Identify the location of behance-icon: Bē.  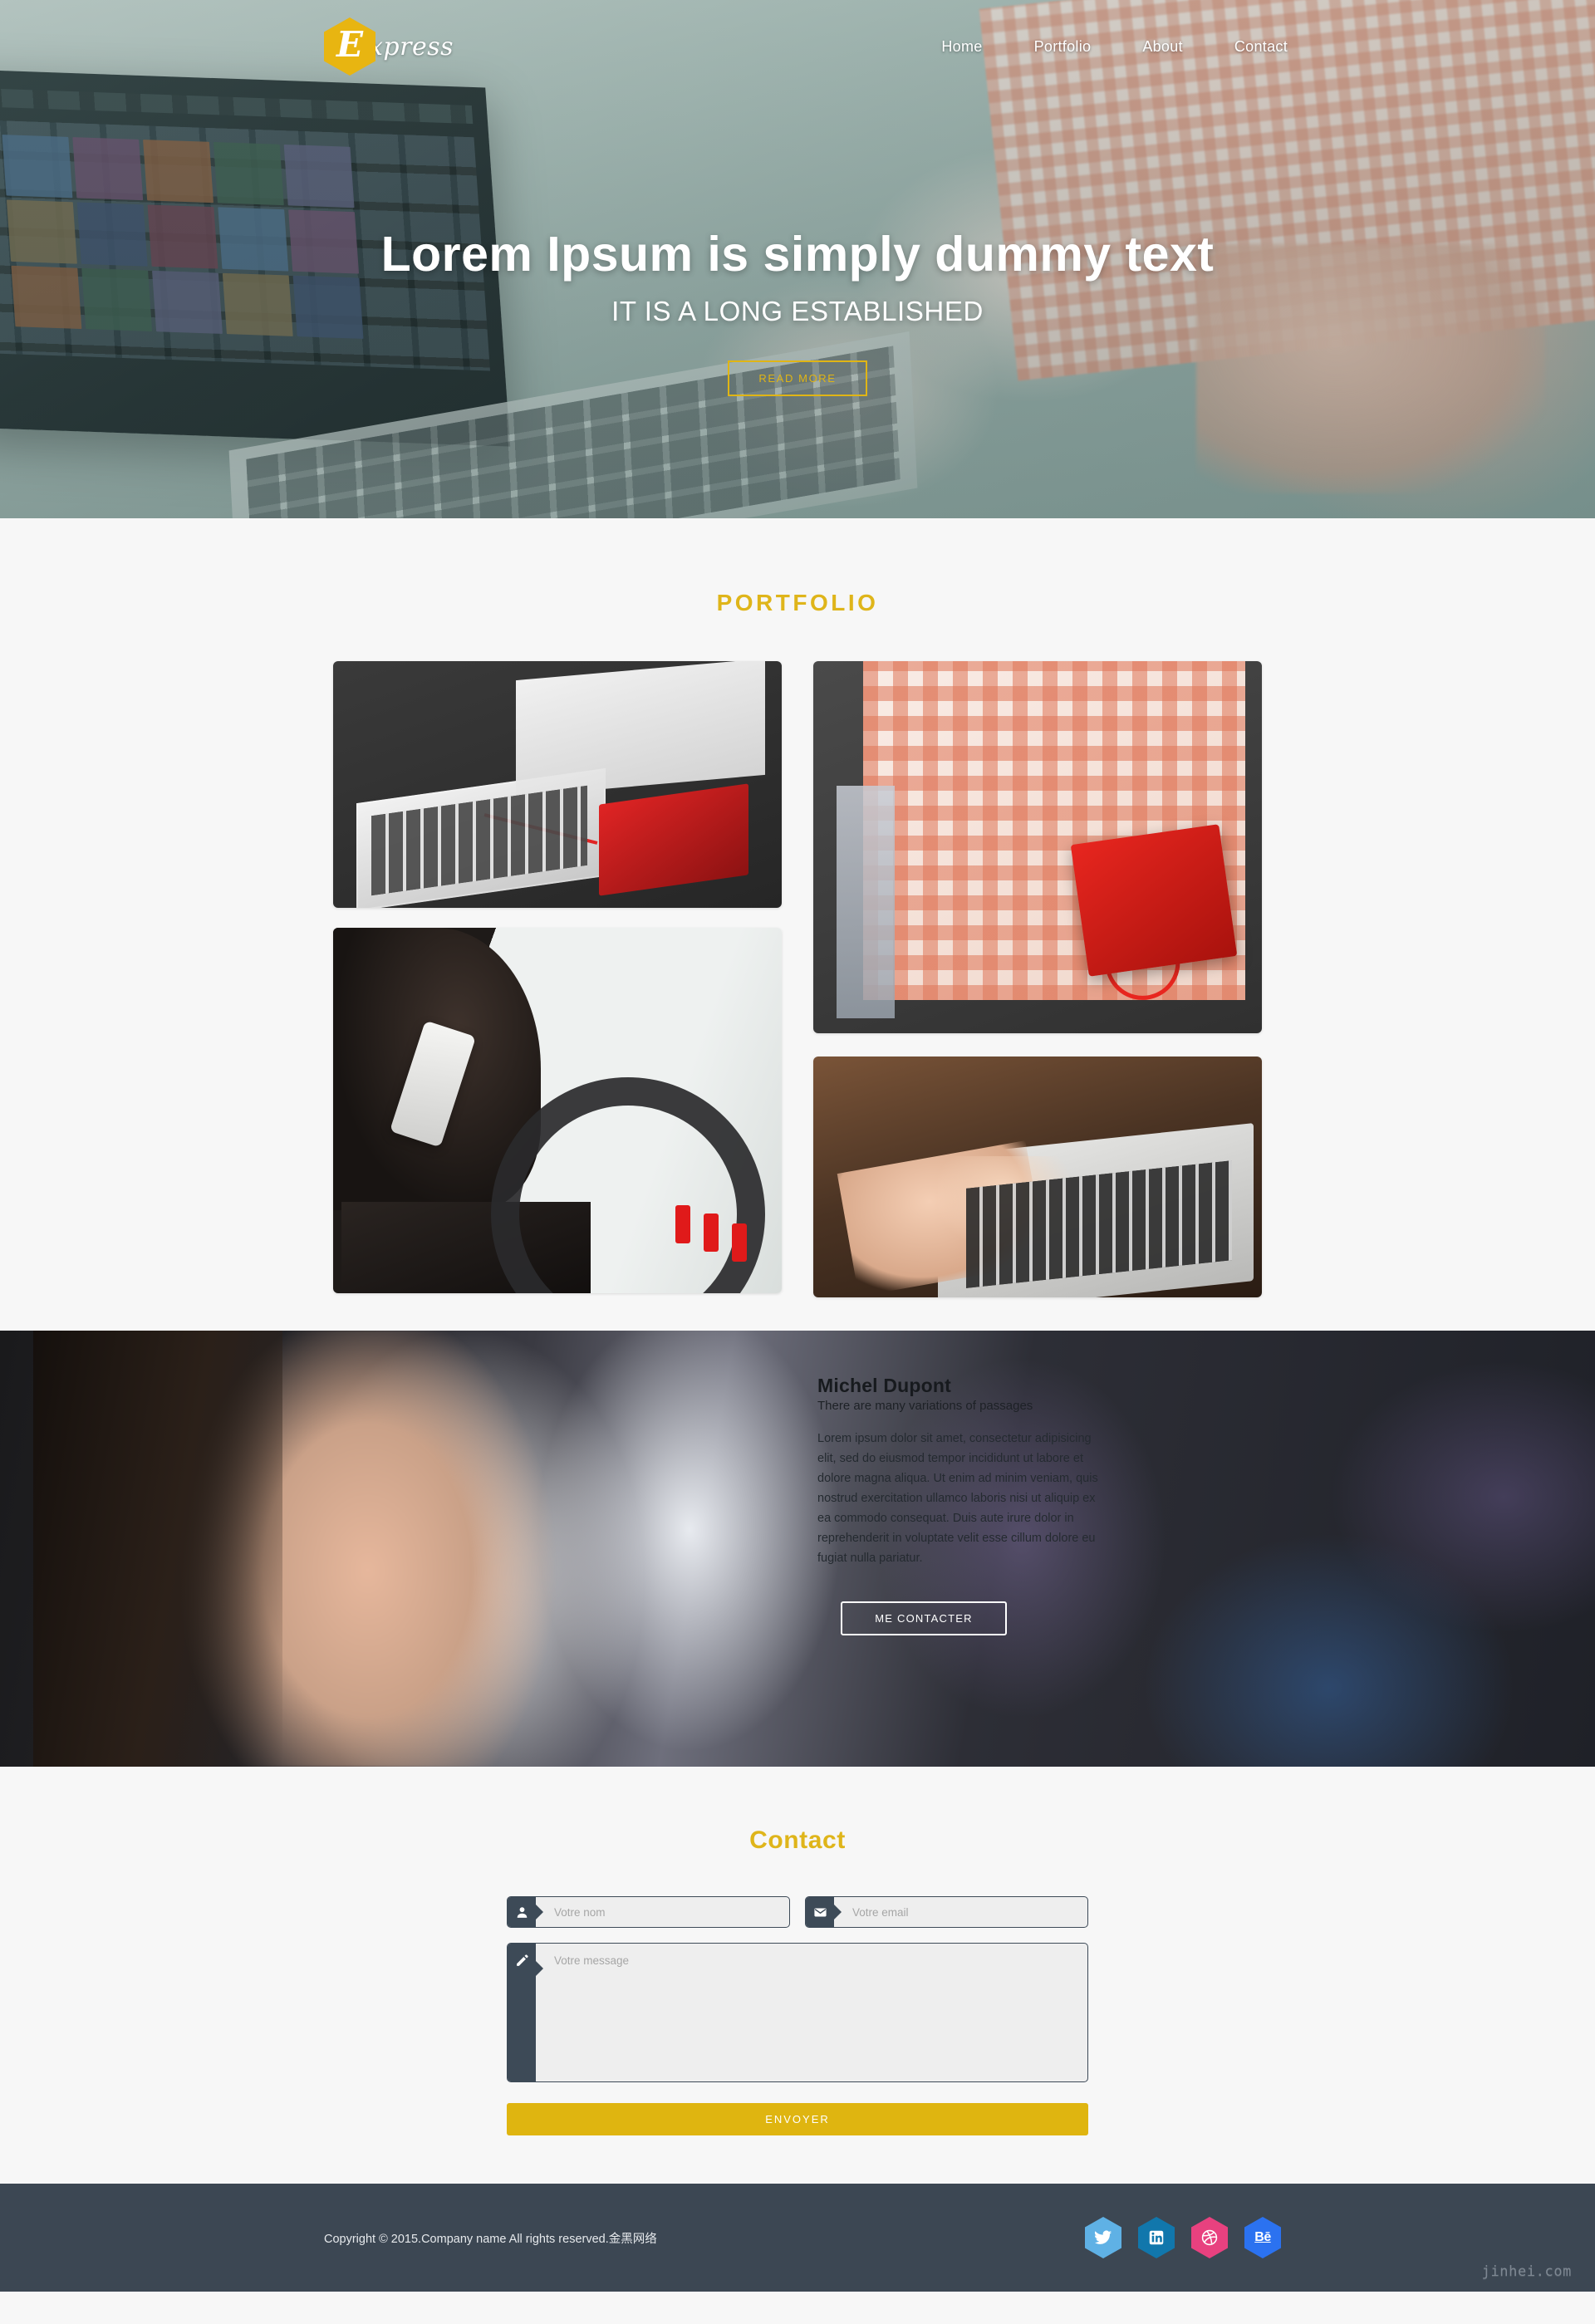
(1262, 2238).